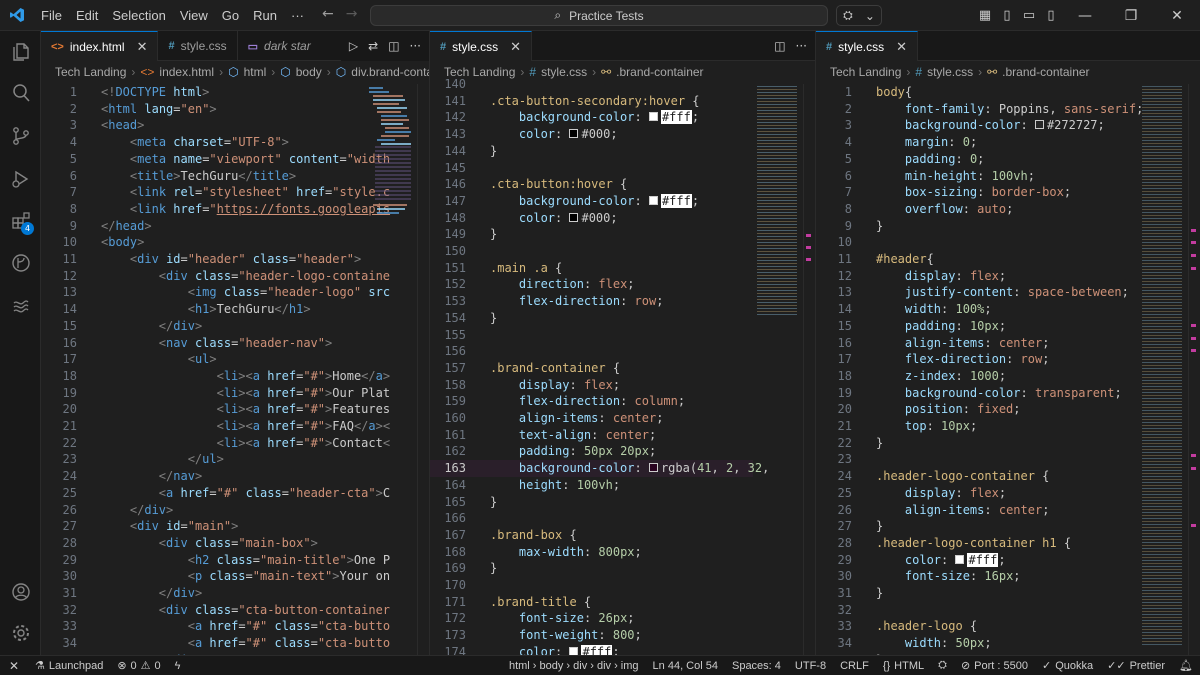 The width and height of the screenshot is (1200, 675). I want to click on extensions-badge: 4, so click(27, 228).